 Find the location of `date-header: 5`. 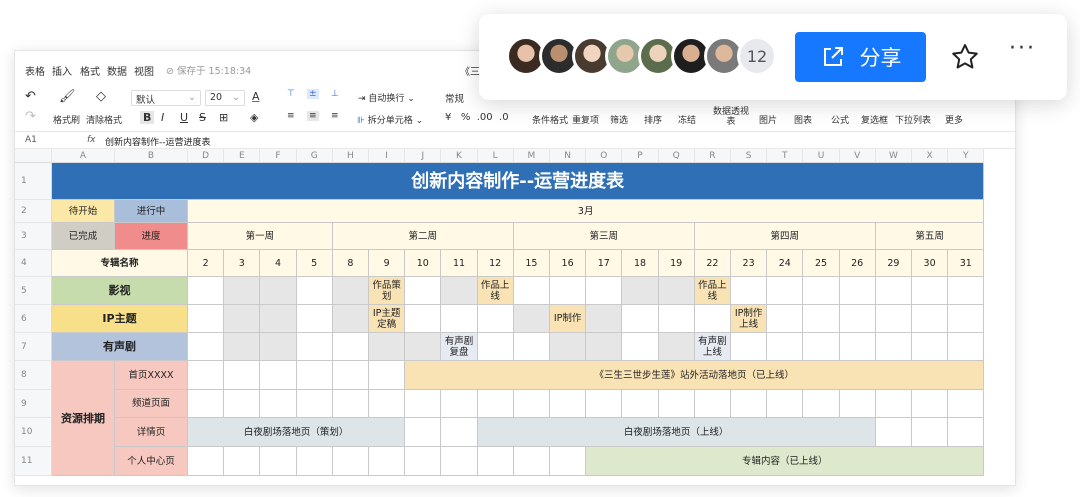

date-header: 5 is located at coordinates (314, 263).